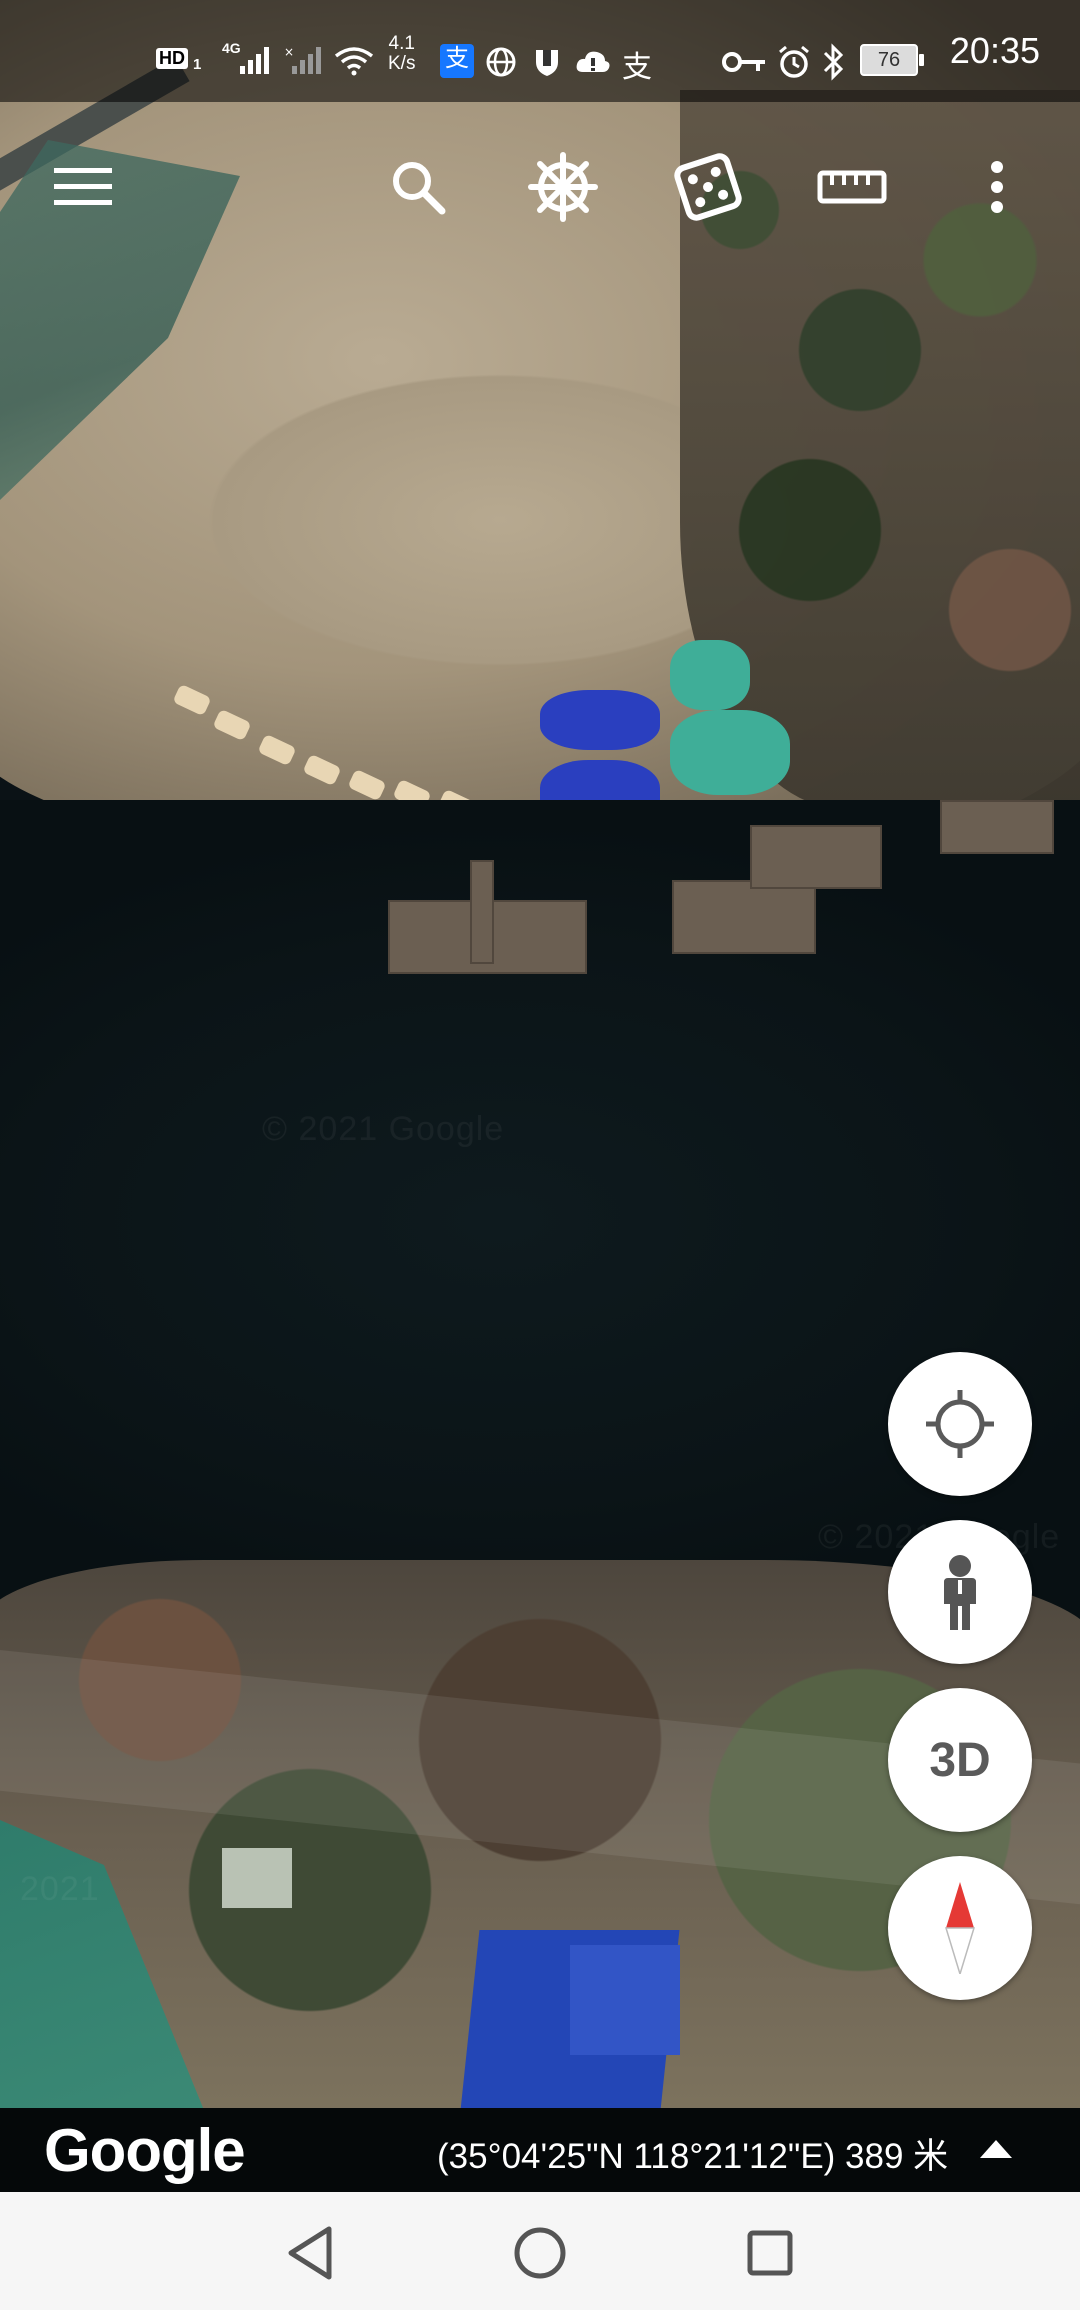  I want to click on network-speed: 4.1 K/s, so click(401, 54).